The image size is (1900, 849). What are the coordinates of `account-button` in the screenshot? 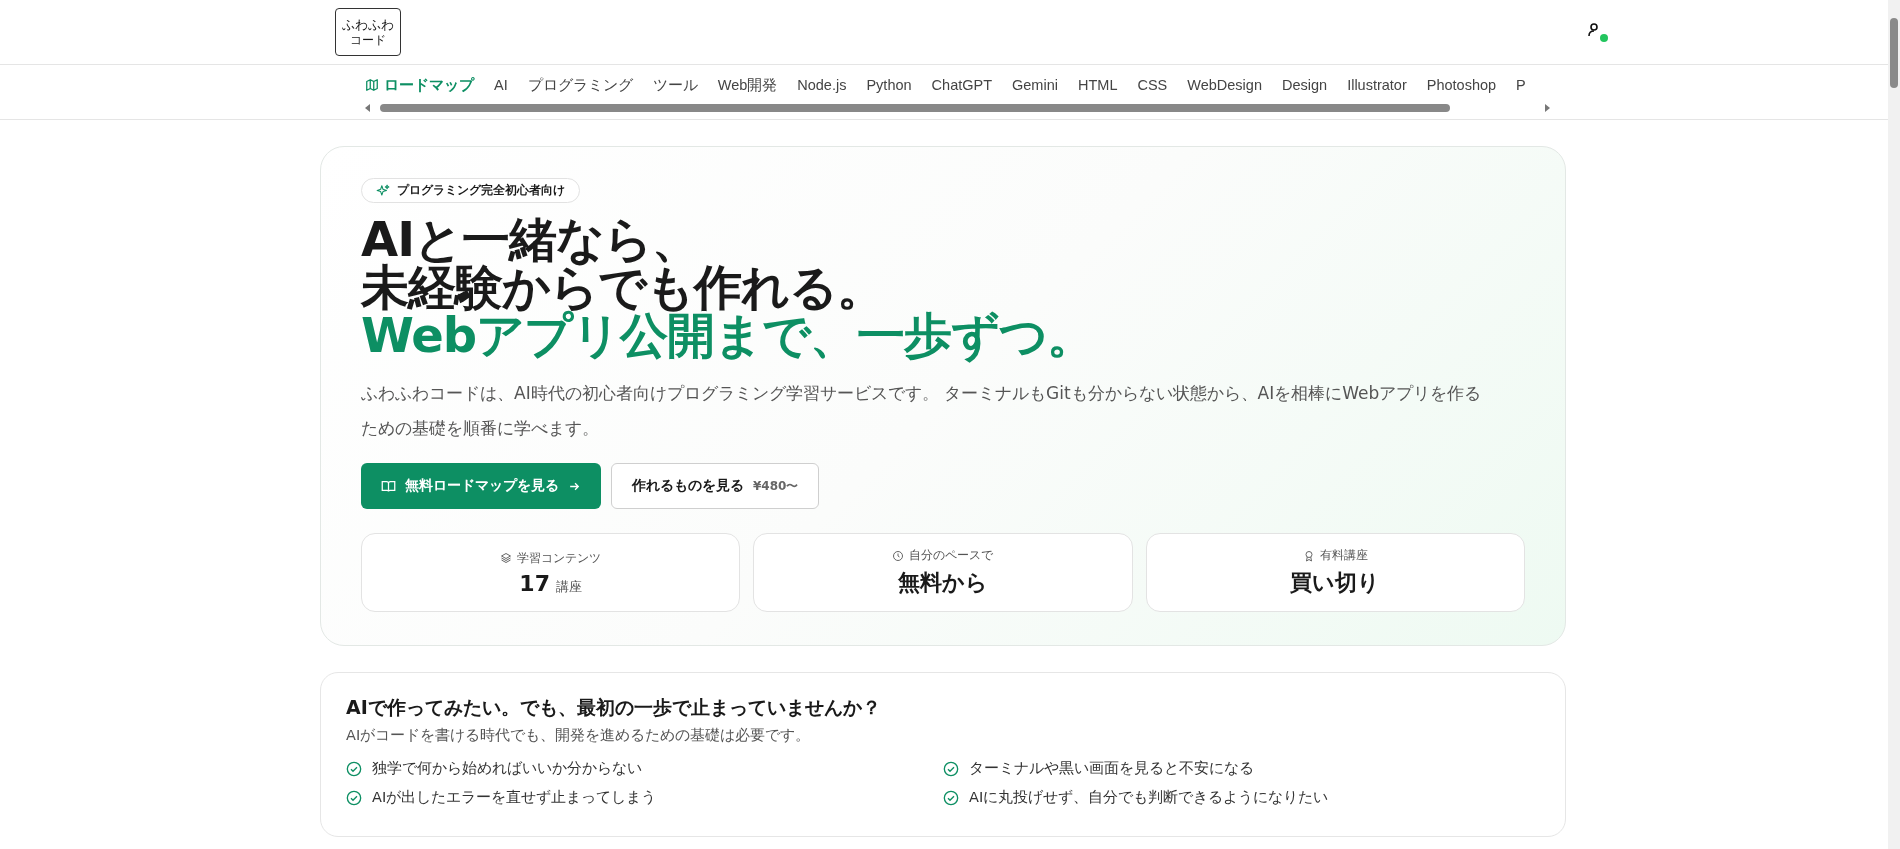 It's located at (1598, 32).